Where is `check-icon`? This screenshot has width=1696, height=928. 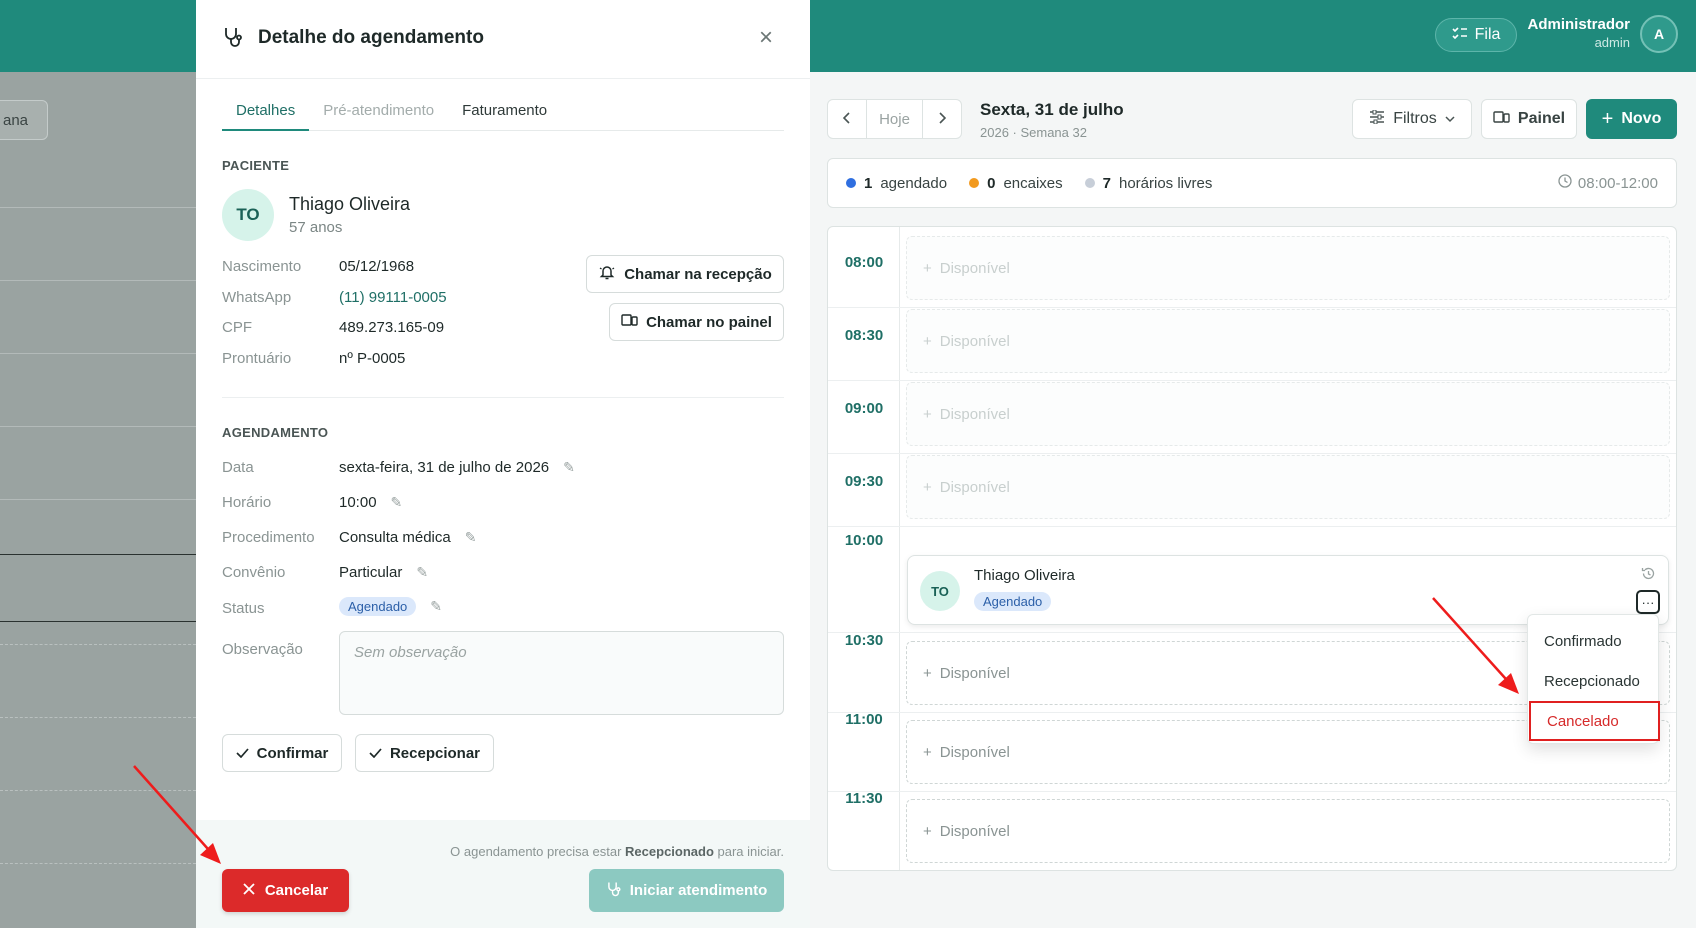 check-icon is located at coordinates (375, 753).